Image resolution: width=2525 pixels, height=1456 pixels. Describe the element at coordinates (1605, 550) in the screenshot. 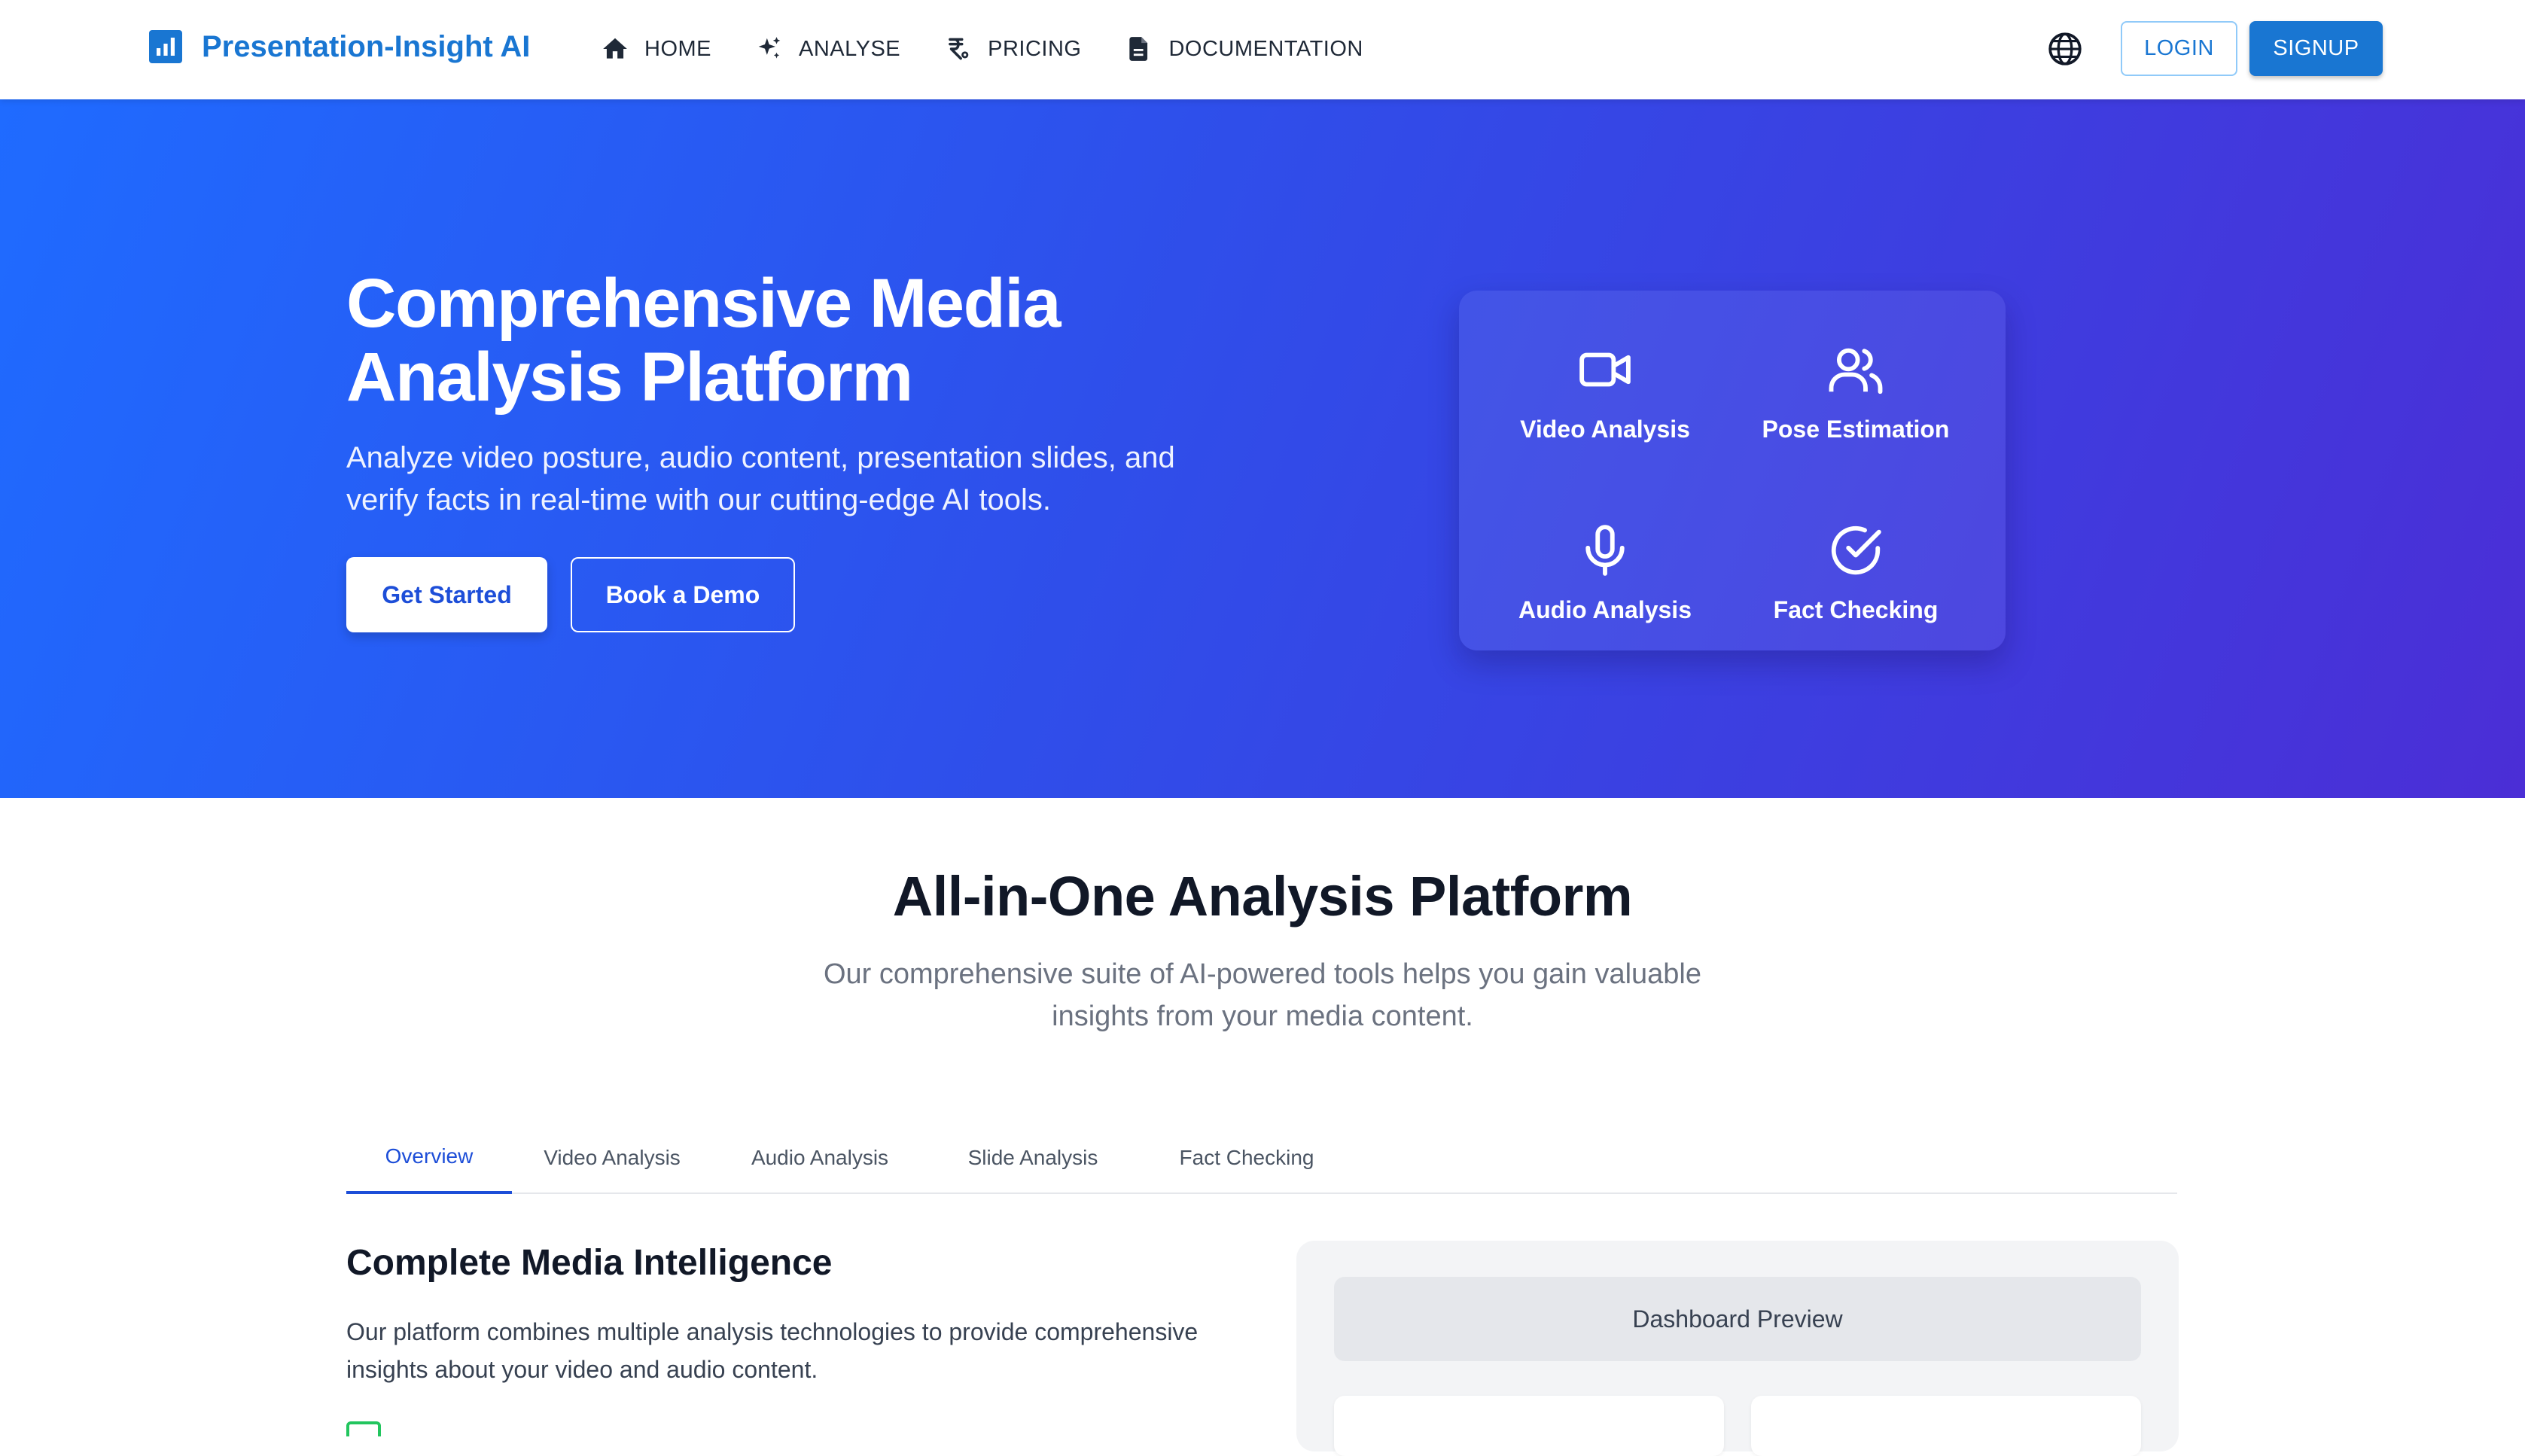

I see `microphone-icon` at that location.